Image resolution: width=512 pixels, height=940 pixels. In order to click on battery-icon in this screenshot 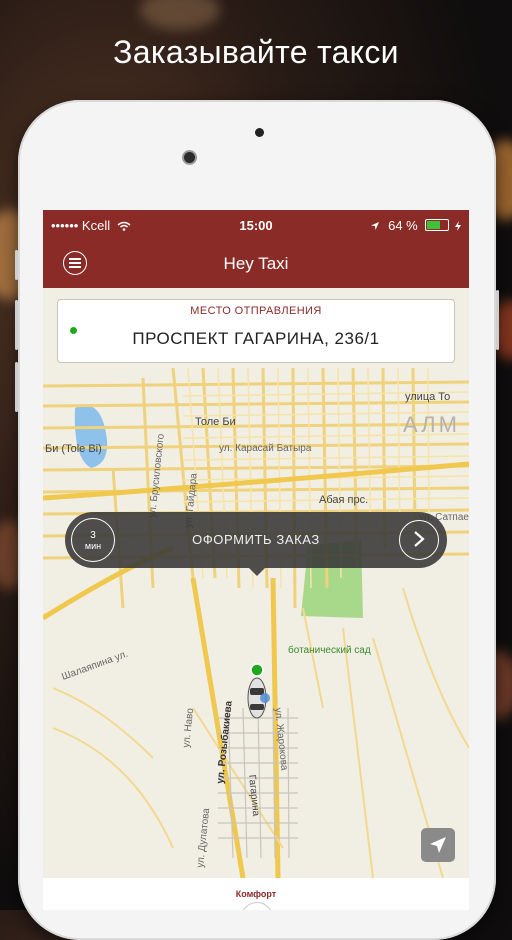, I will do `click(437, 225)`.